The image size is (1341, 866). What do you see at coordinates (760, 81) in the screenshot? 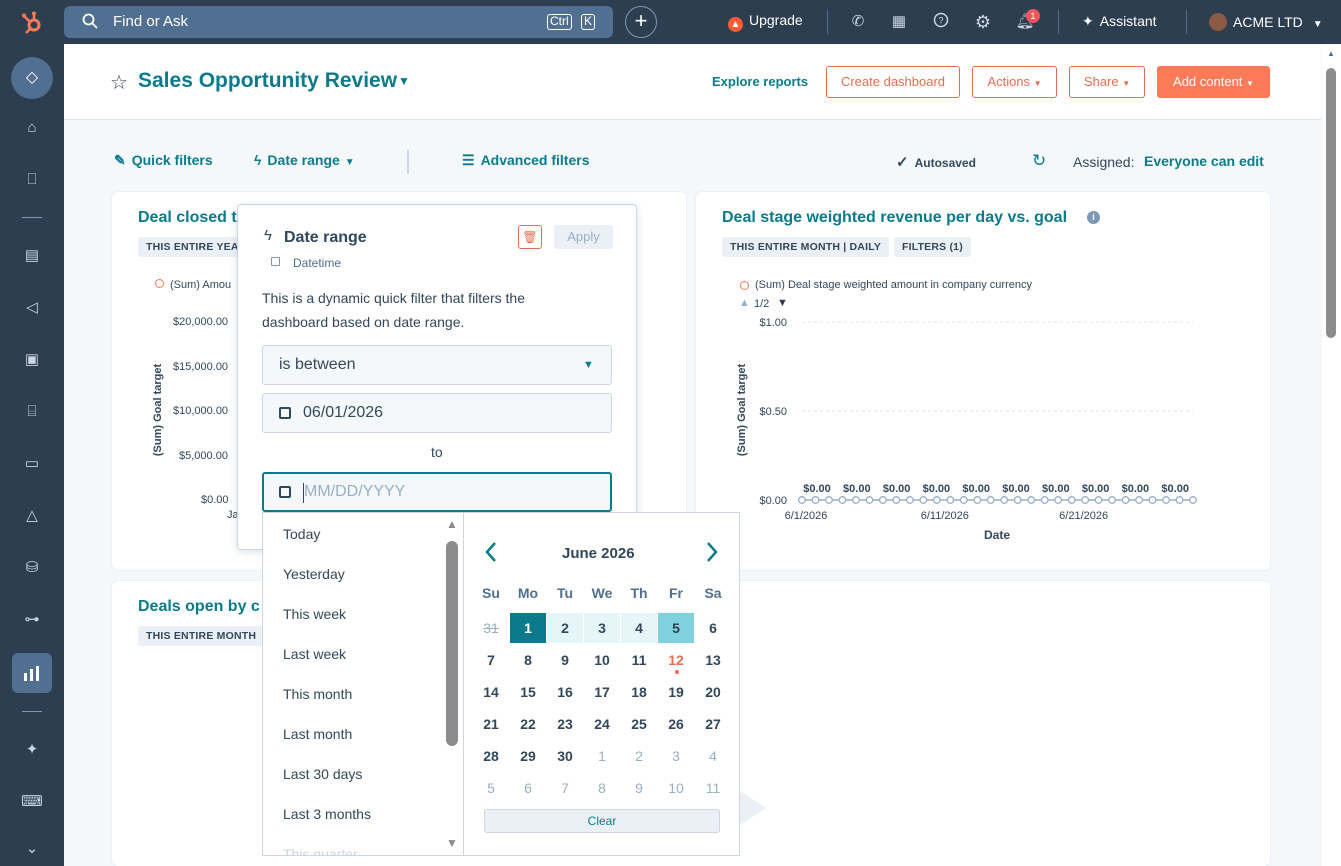
I see `explore-reports-link: Explore reports` at bounding box center [760, 81].